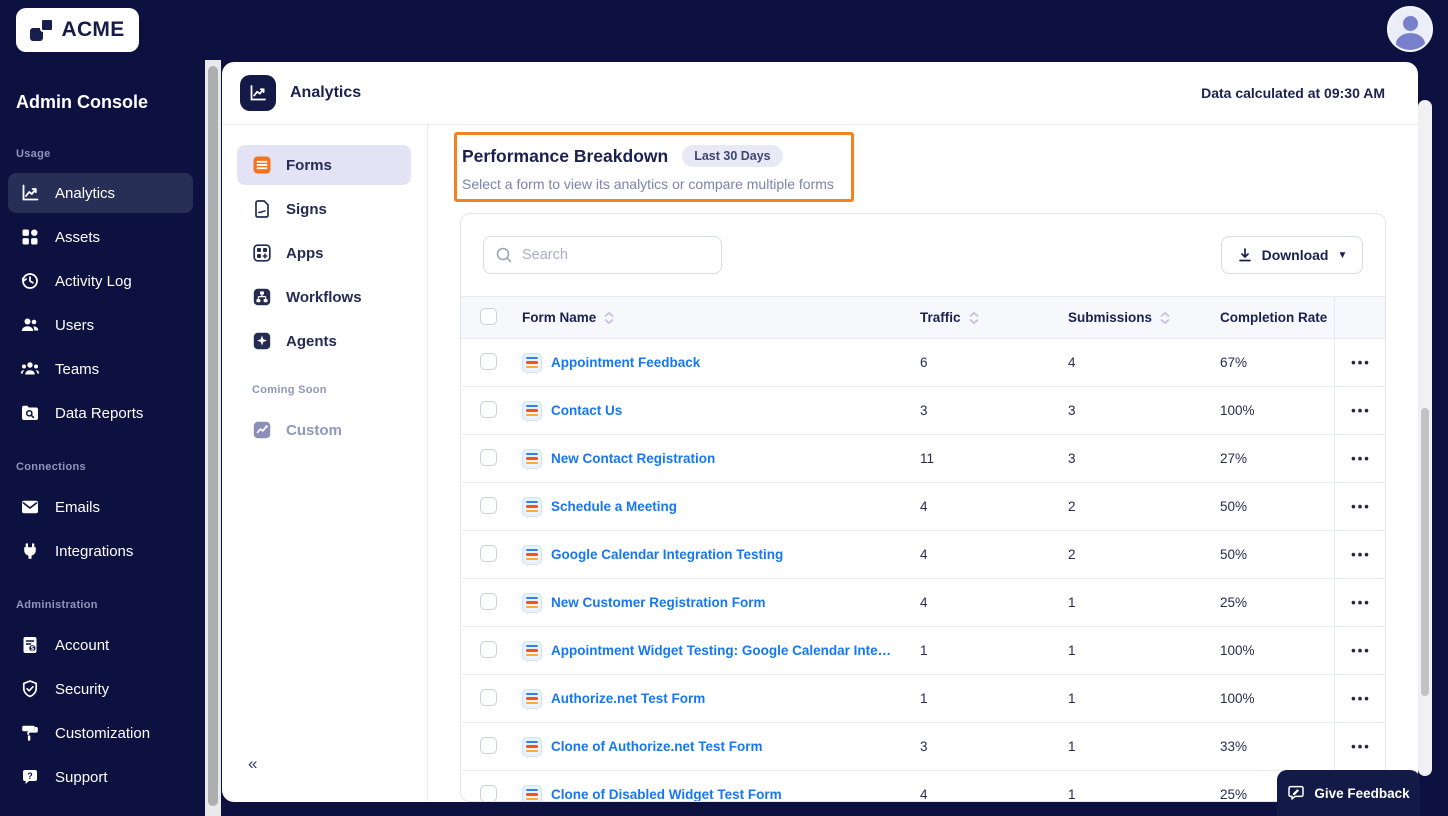  What do you see at coordinates (1072, 362) in the screenshot?
I see `submissions-value: 4` at bounding box center [1072, 362].